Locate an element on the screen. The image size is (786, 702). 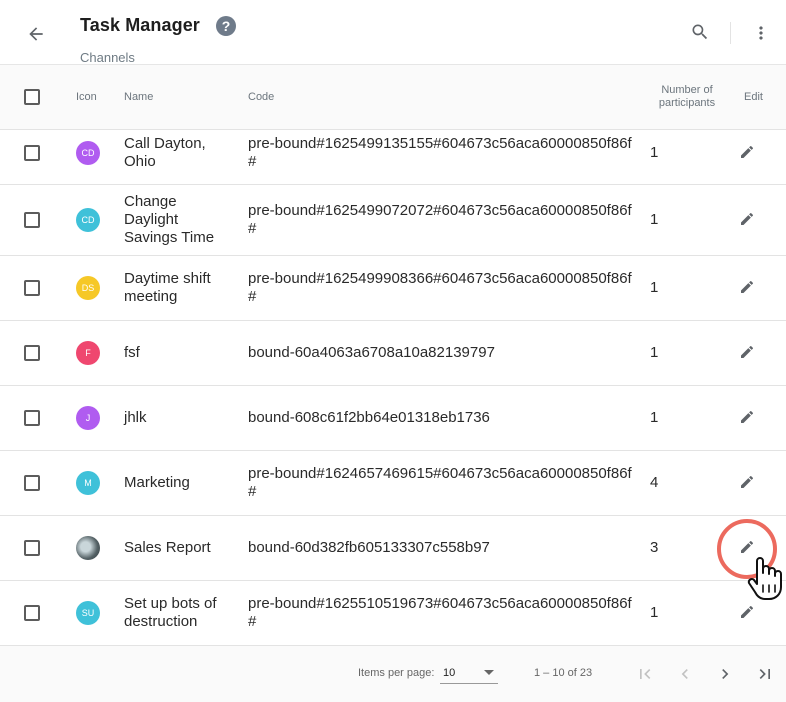
channel-name: Daytime shift meeting is located at coordinates (167, 287).